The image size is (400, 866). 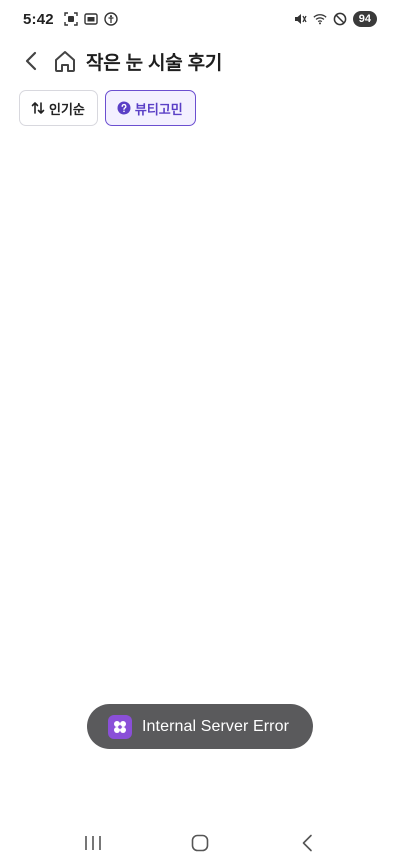 I want to click on back-nav-button, so click(x=307, y=843).